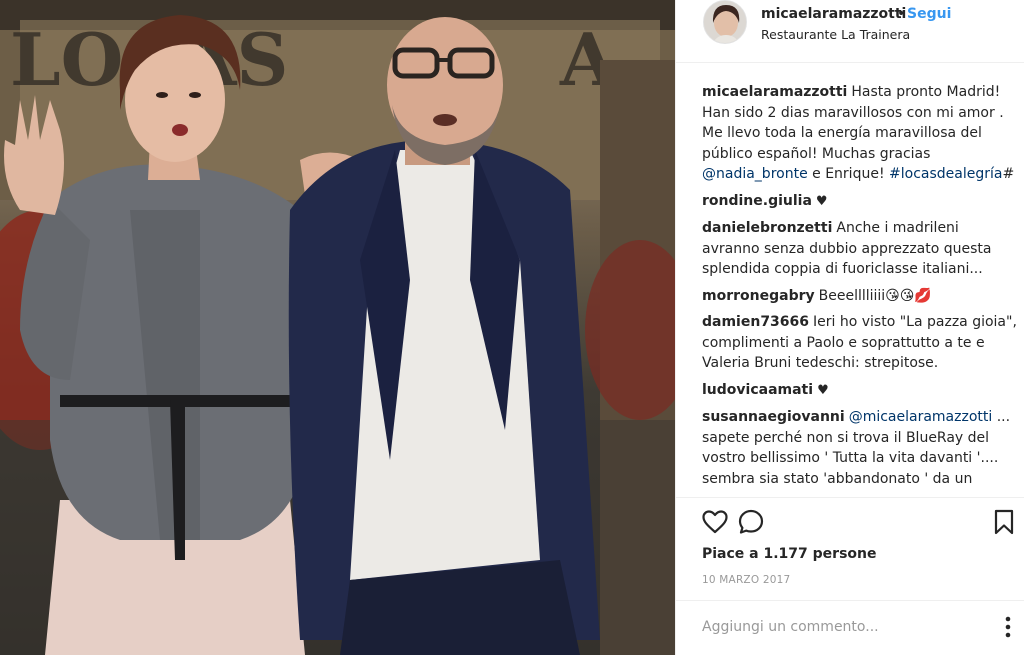 The image size is (1024, 655). I want to click on heart-outline-icon, so click(715, 522).